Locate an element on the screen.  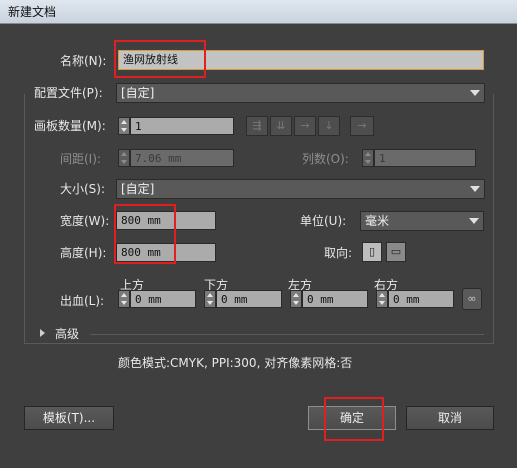
window-title: 新建文档 is located at coordinates (258, 12).